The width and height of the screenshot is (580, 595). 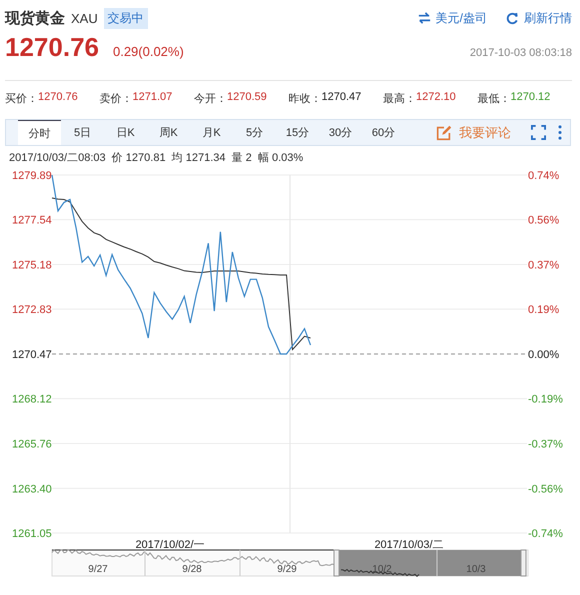 What do you see at coordinates (409, 545) in the screenshot?
I see `navigator-date: 2017/10/03/二` at bounding box center [409, 545].